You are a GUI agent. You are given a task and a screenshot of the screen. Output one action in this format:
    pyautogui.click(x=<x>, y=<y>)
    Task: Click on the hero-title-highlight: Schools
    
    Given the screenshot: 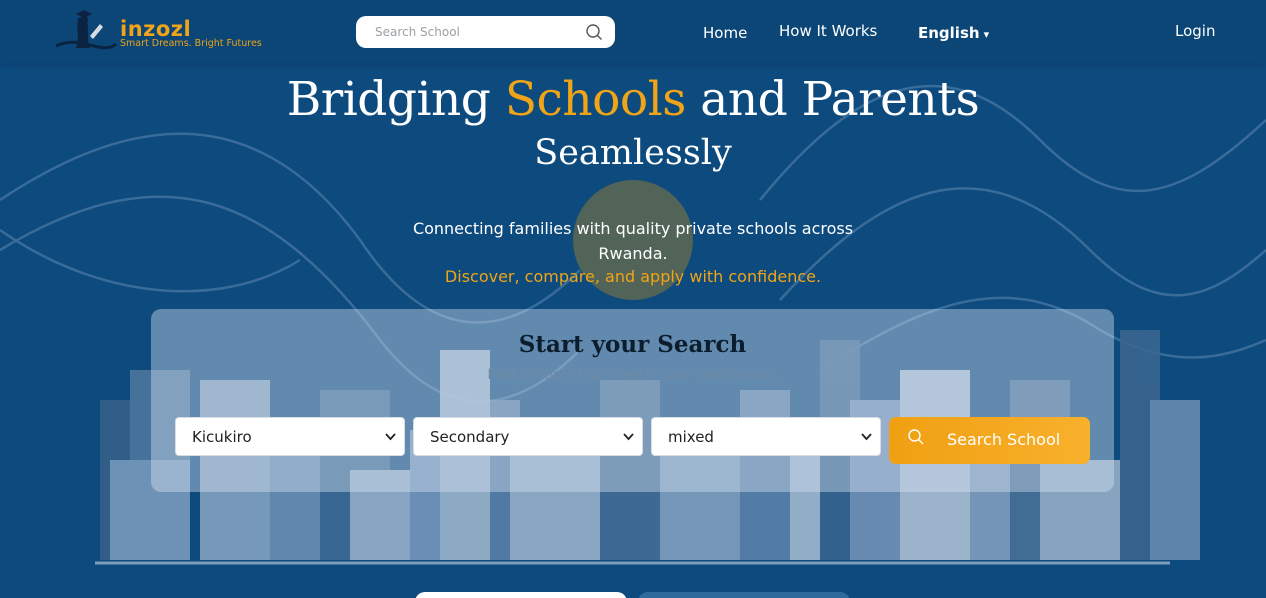 What is the action you would take?
    pyautogui.click(x=595, y=99)
    